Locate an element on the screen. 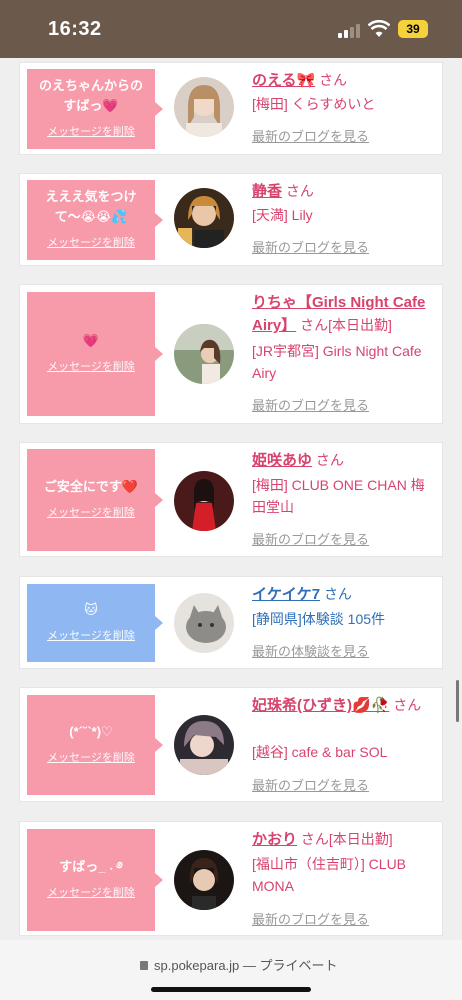 This screenshot has width=462, height=1000. latest-review-link: 最新の体験談を見る is located at coordinates (310, 650).